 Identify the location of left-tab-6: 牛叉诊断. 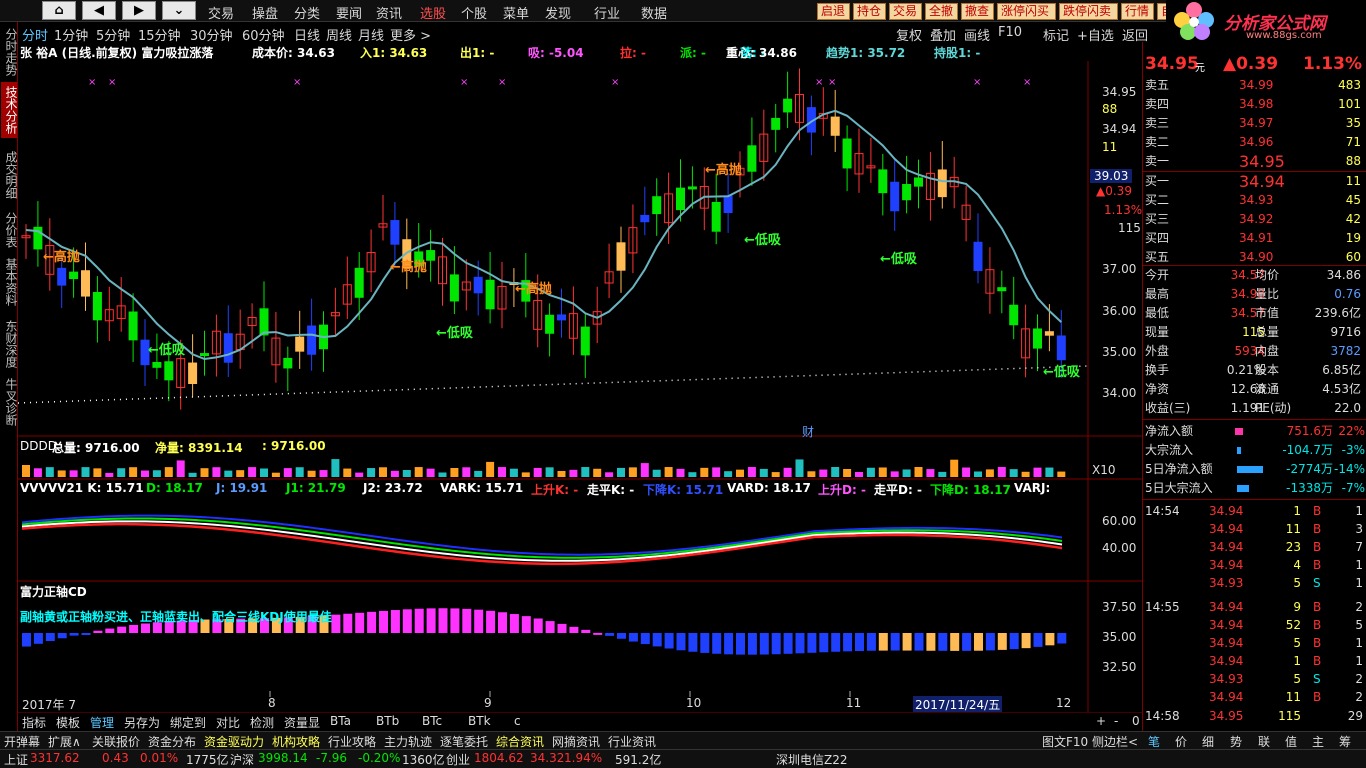
(9, 402).